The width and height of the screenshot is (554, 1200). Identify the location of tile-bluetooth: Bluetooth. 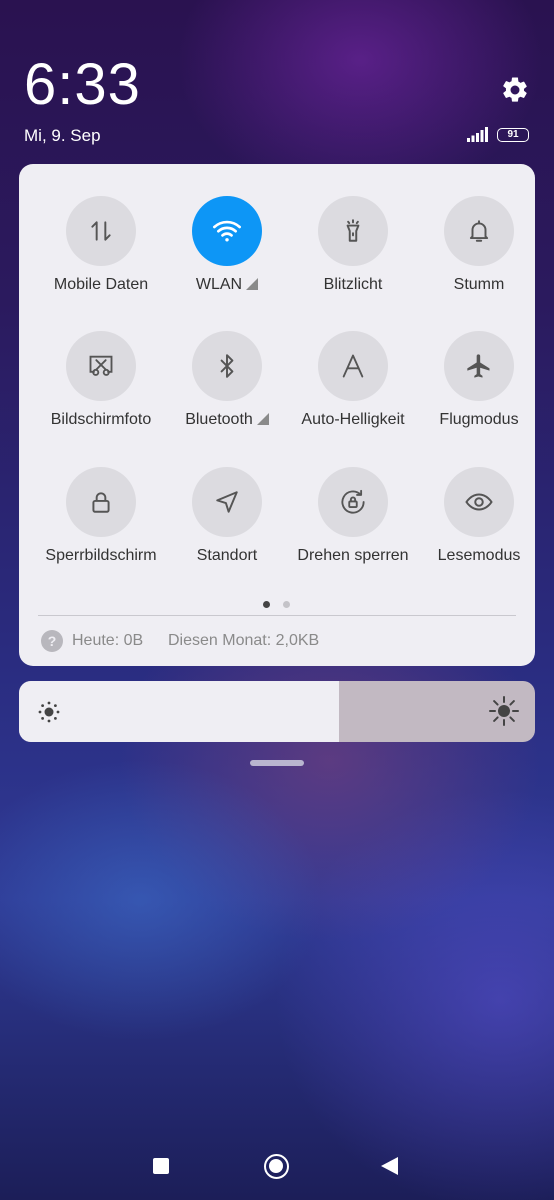
(227, 391).